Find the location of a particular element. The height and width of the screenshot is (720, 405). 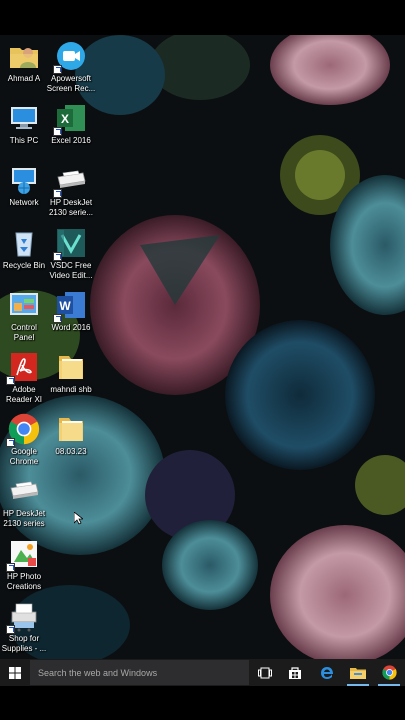

start-button is located at coordinates (15, 672).